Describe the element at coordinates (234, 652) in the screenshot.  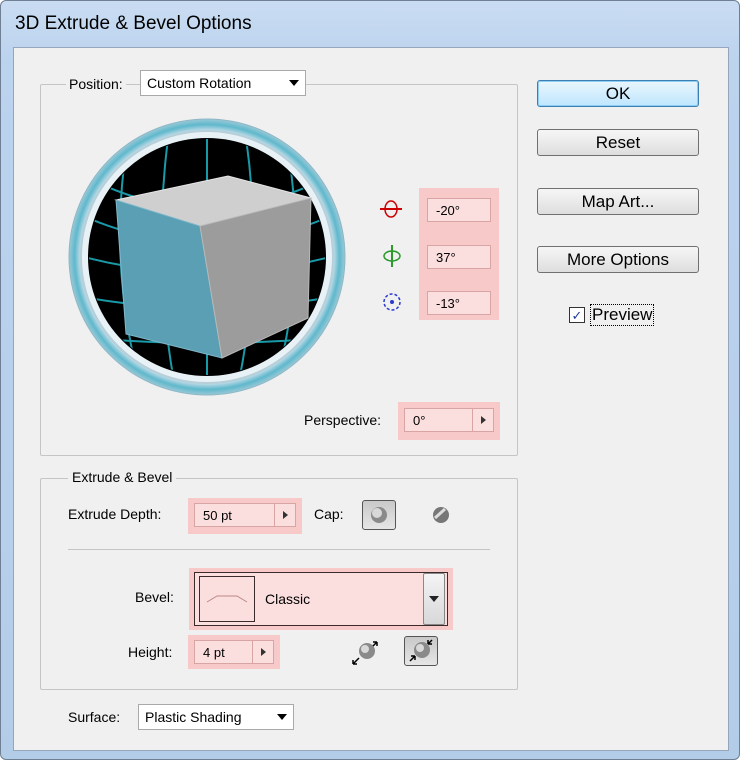
I see `height-stepper: 4 pt` at that location.